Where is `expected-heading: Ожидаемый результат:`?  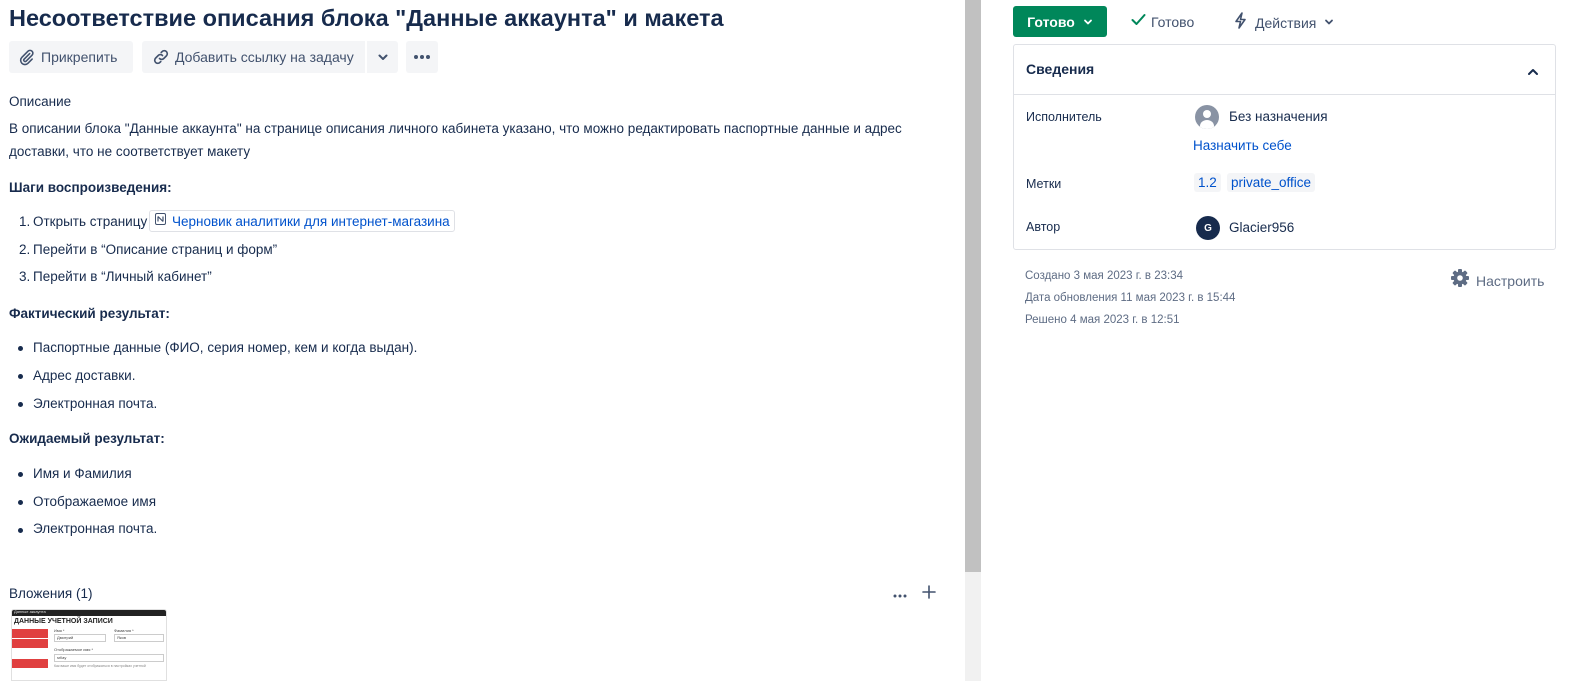 expected-heading: Ожидаемый результат: is located at coordinates (87, 438).